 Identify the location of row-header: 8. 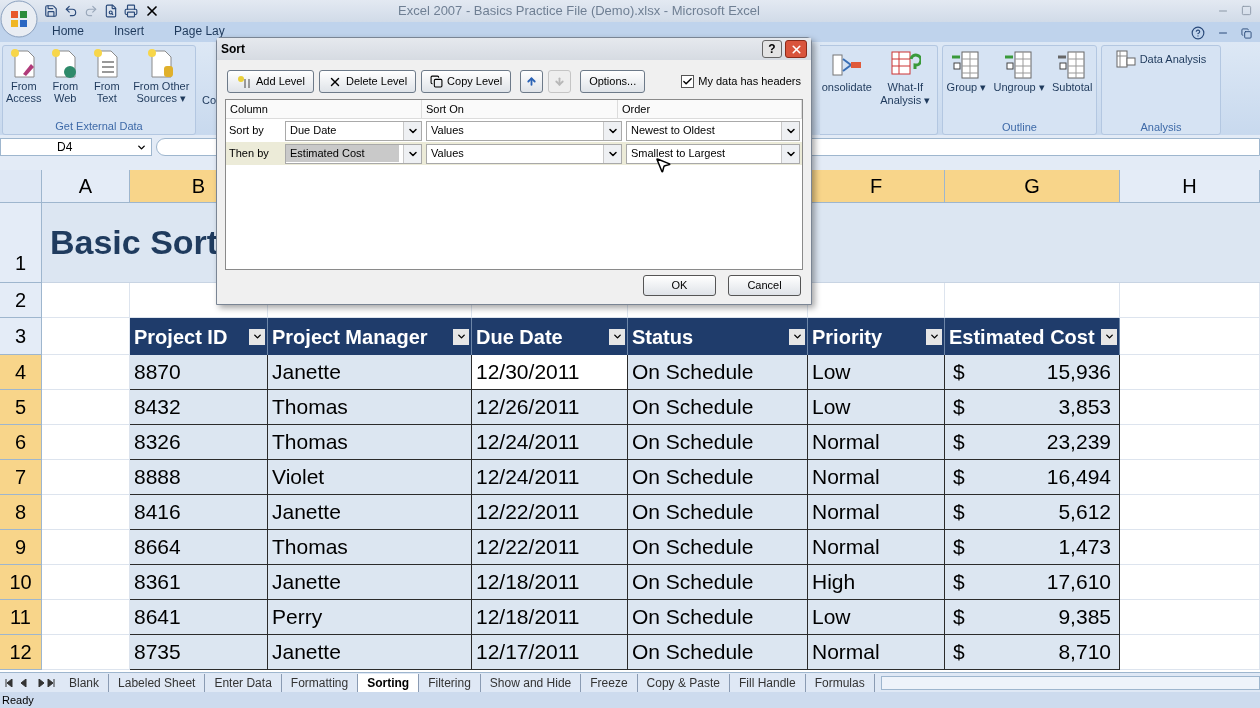
(21, 512).